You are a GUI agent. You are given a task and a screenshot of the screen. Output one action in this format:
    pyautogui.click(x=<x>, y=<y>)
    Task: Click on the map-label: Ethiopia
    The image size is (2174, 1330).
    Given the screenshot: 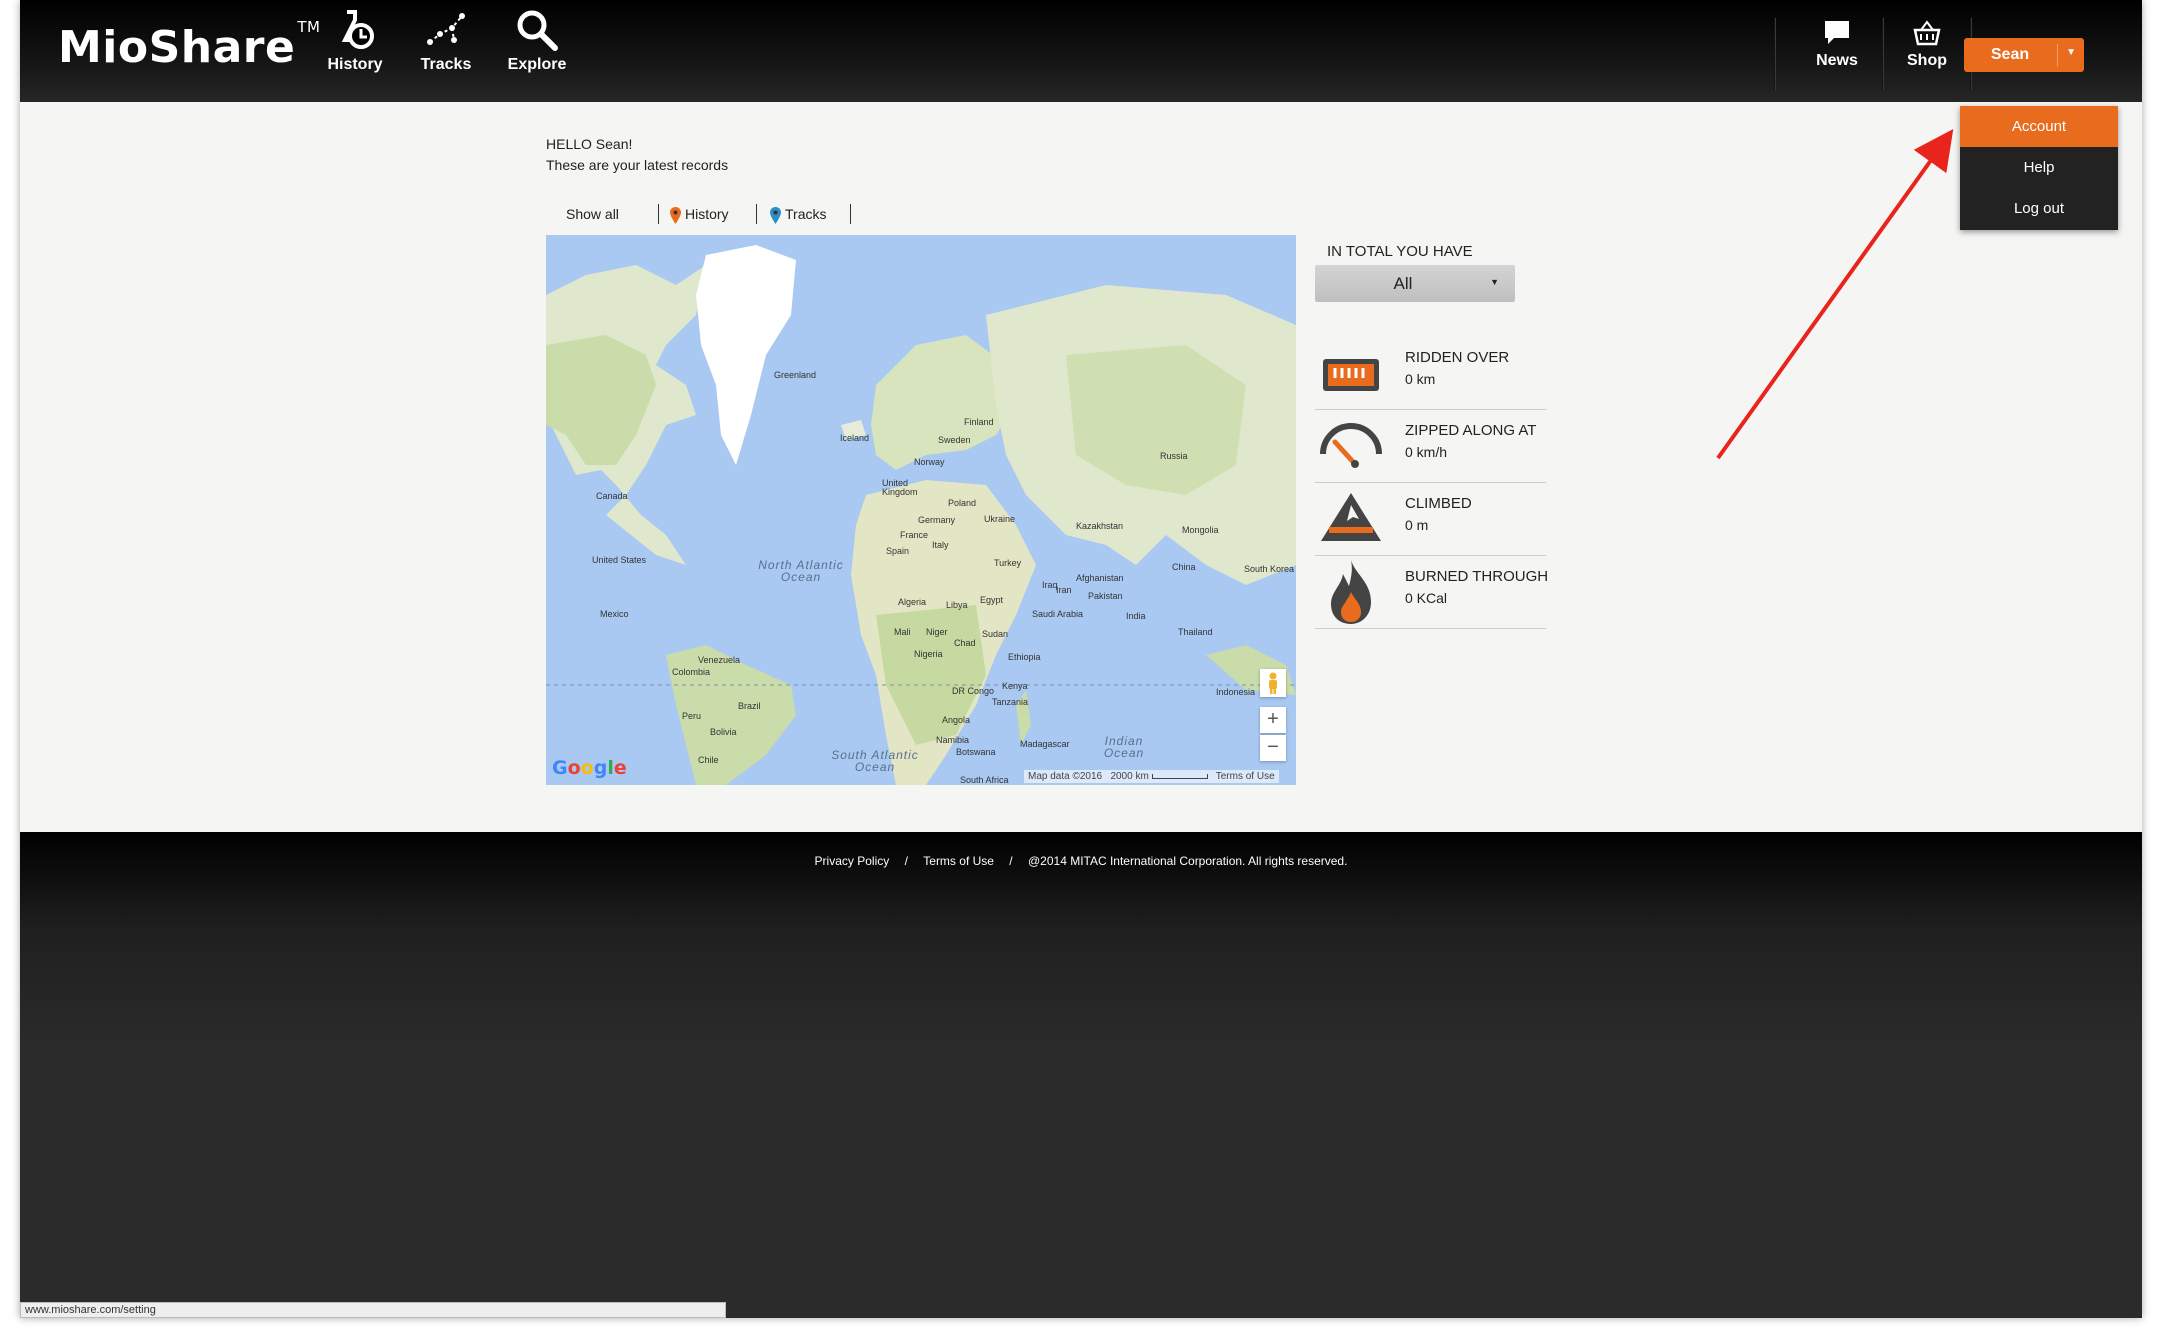 What is the action you would take?
    pyautogui.click(x=1024, y=657)
    